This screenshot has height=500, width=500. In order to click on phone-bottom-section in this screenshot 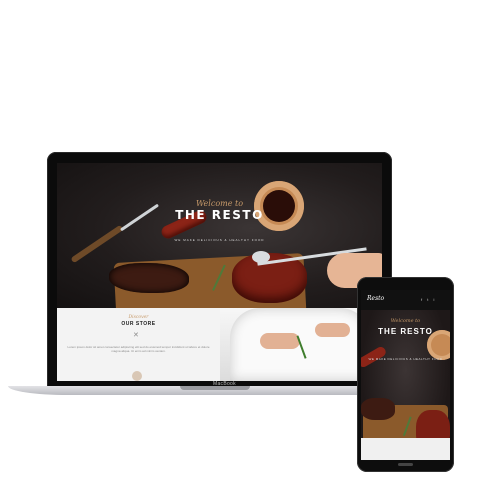, I will do `click(405, 449)`.